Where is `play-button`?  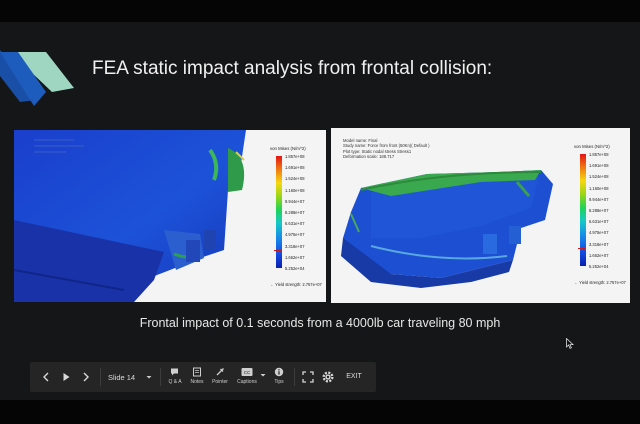 play-button is located at coordinates (66, 377).